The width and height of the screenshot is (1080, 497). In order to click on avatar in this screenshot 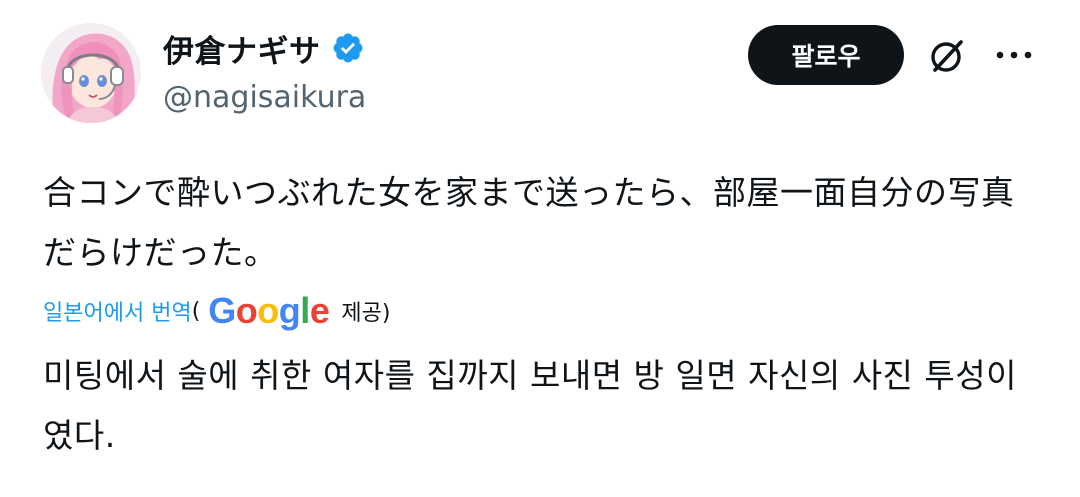, I will do `click(91, 73)`.